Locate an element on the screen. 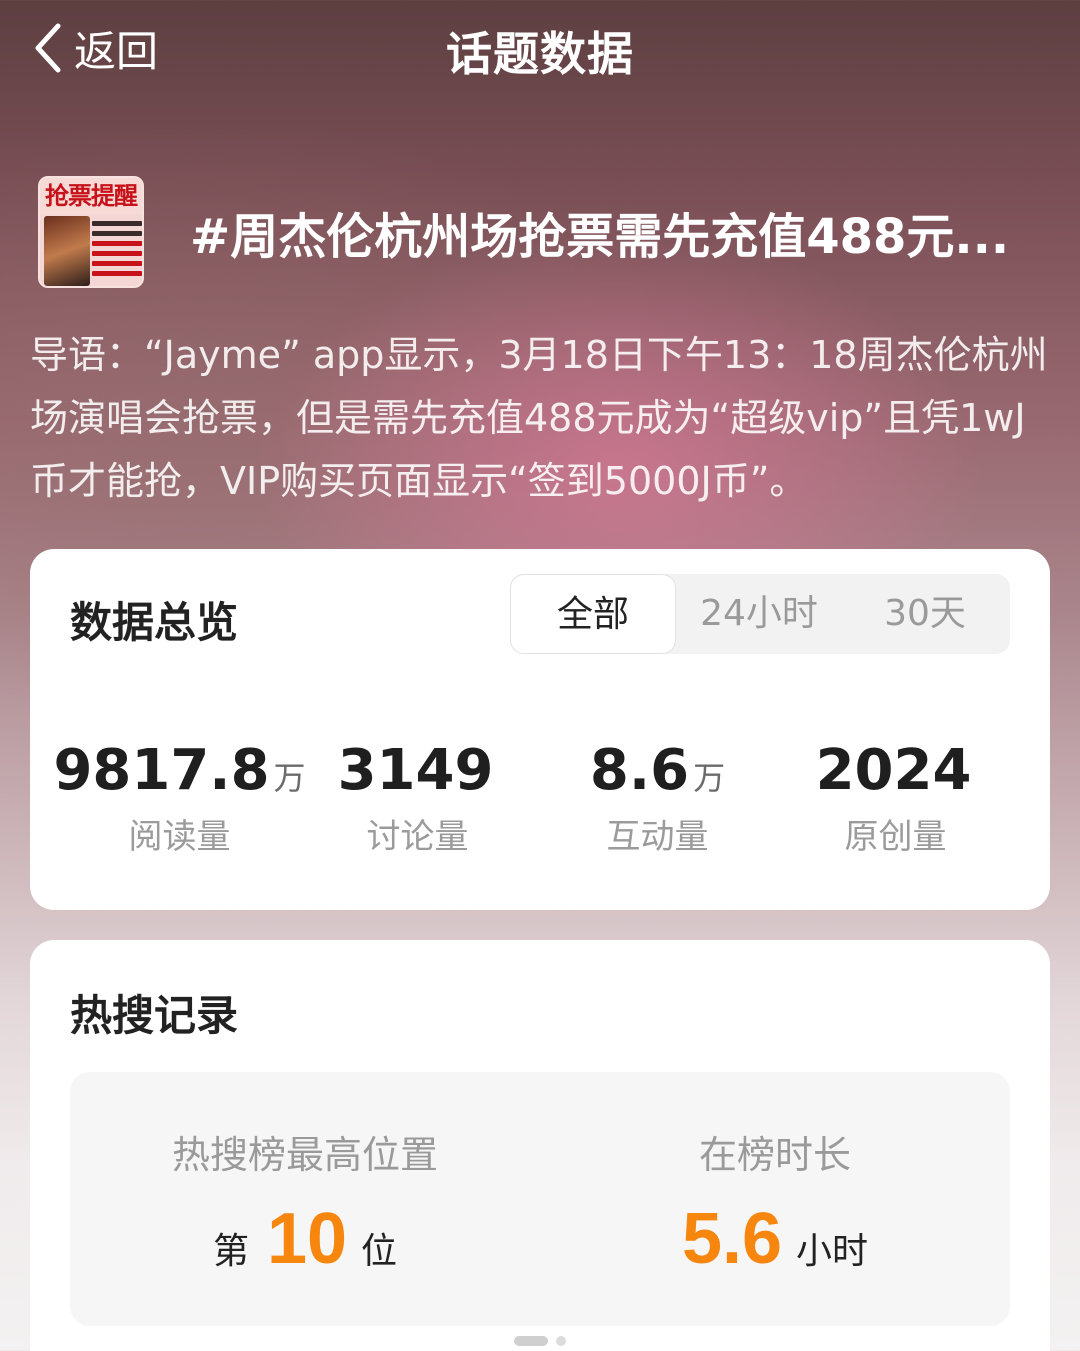 The height and width of the screenshot is (1351, 1080). tab-all: 全部 is located at coordinates (593, 614).